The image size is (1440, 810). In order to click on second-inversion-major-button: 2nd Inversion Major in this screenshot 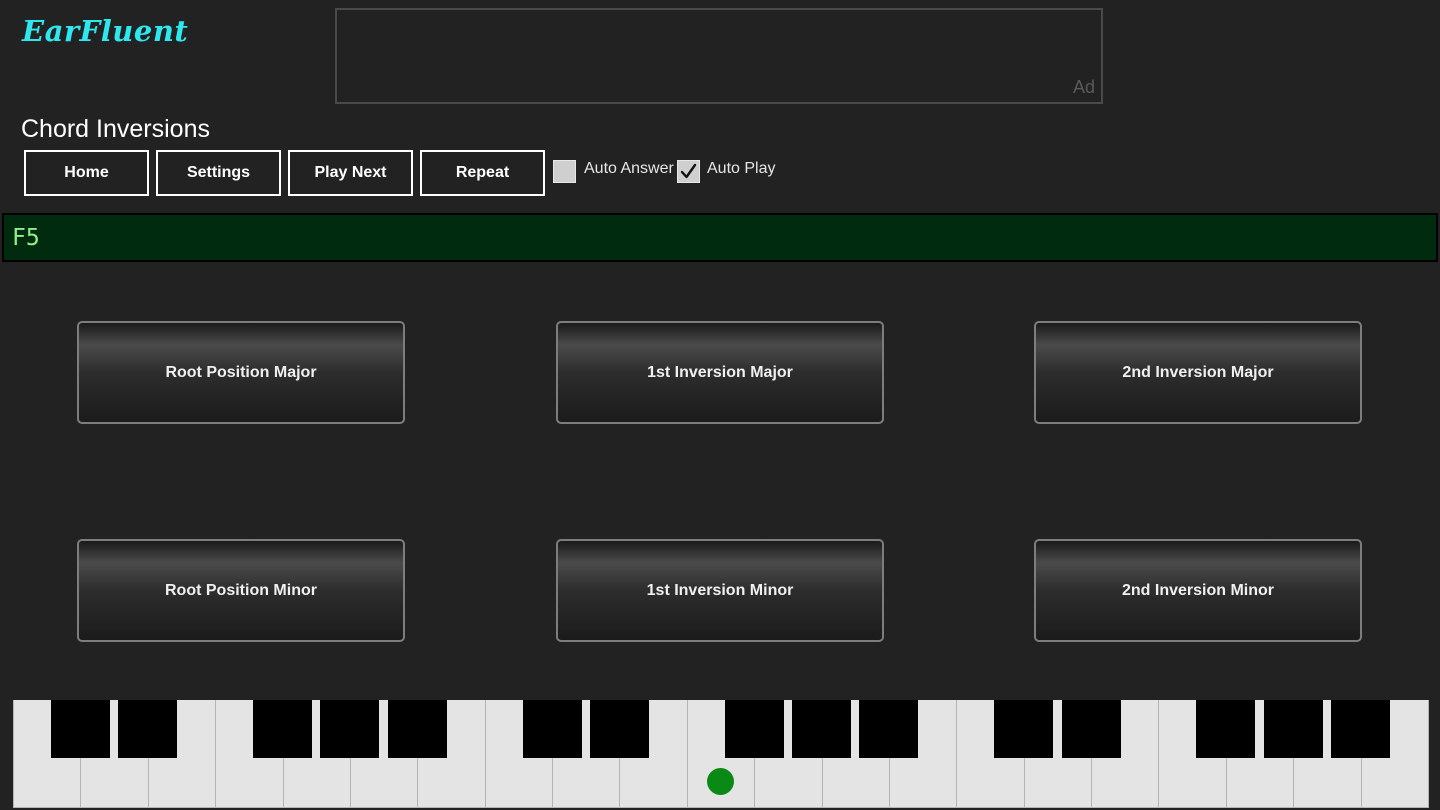, I will do `click(1198, 372)`.